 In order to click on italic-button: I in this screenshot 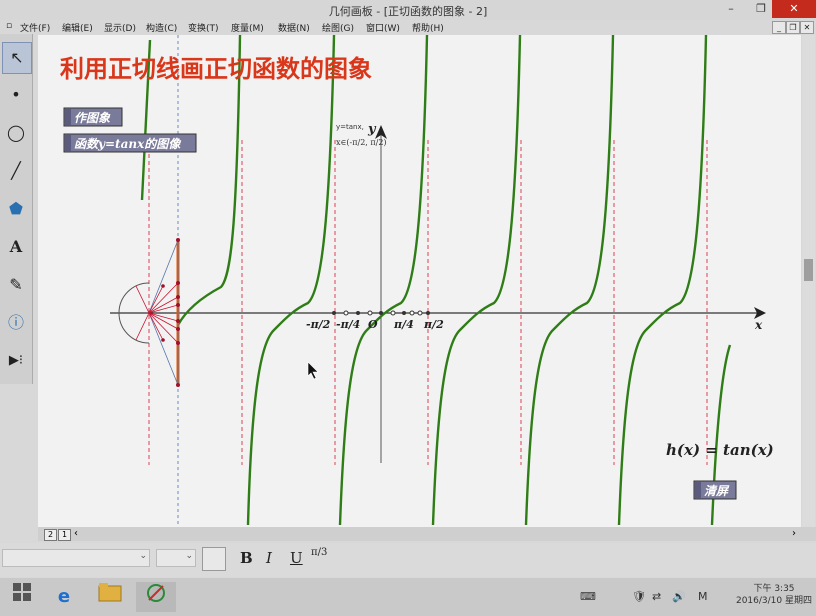, I will do `click(269, 558)`.